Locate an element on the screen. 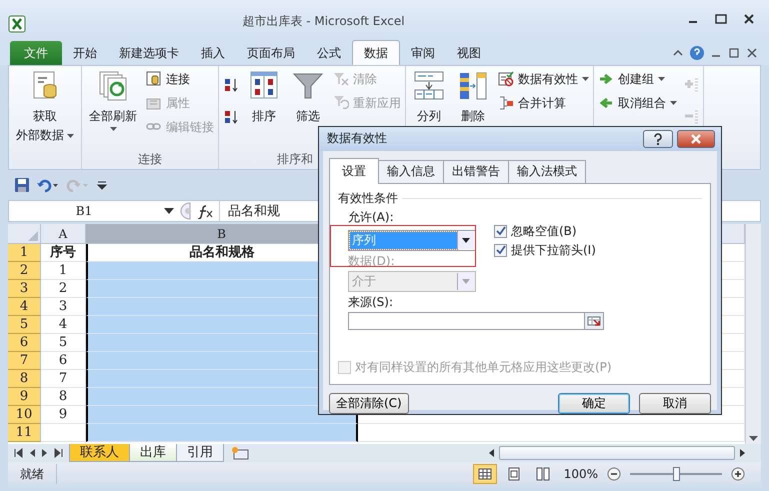 This screenshot has width=769, height=491. row-header: 2 is located at coordinates (24, 271).